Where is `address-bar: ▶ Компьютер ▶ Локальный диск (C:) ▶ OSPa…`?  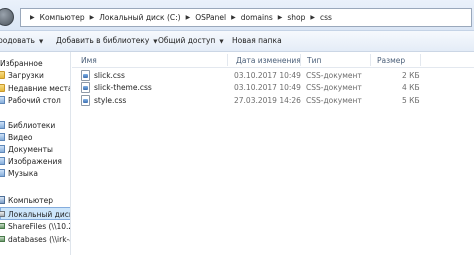
address-bar: ▶ Компьютер ▶ Локальный диск (C:) ▶ OSPa… is located at coordinates (246, 17).